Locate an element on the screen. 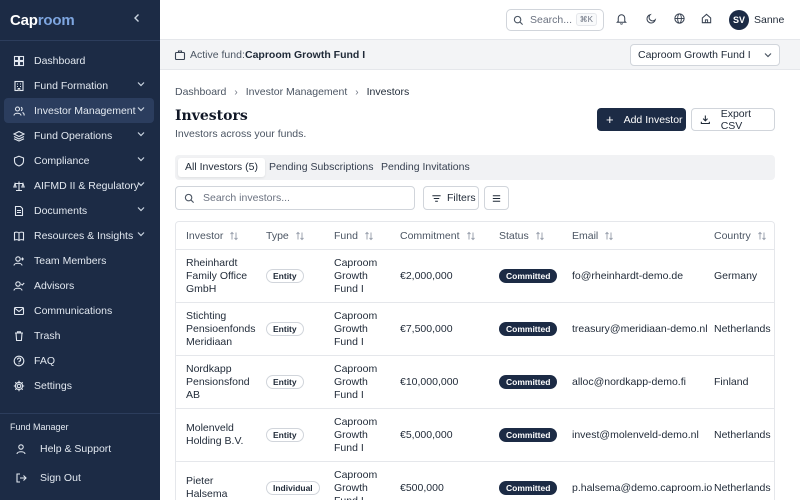 The width and height of the screenshot is (800, 500). user-name: Sanne is located at coordinates (769, 20).